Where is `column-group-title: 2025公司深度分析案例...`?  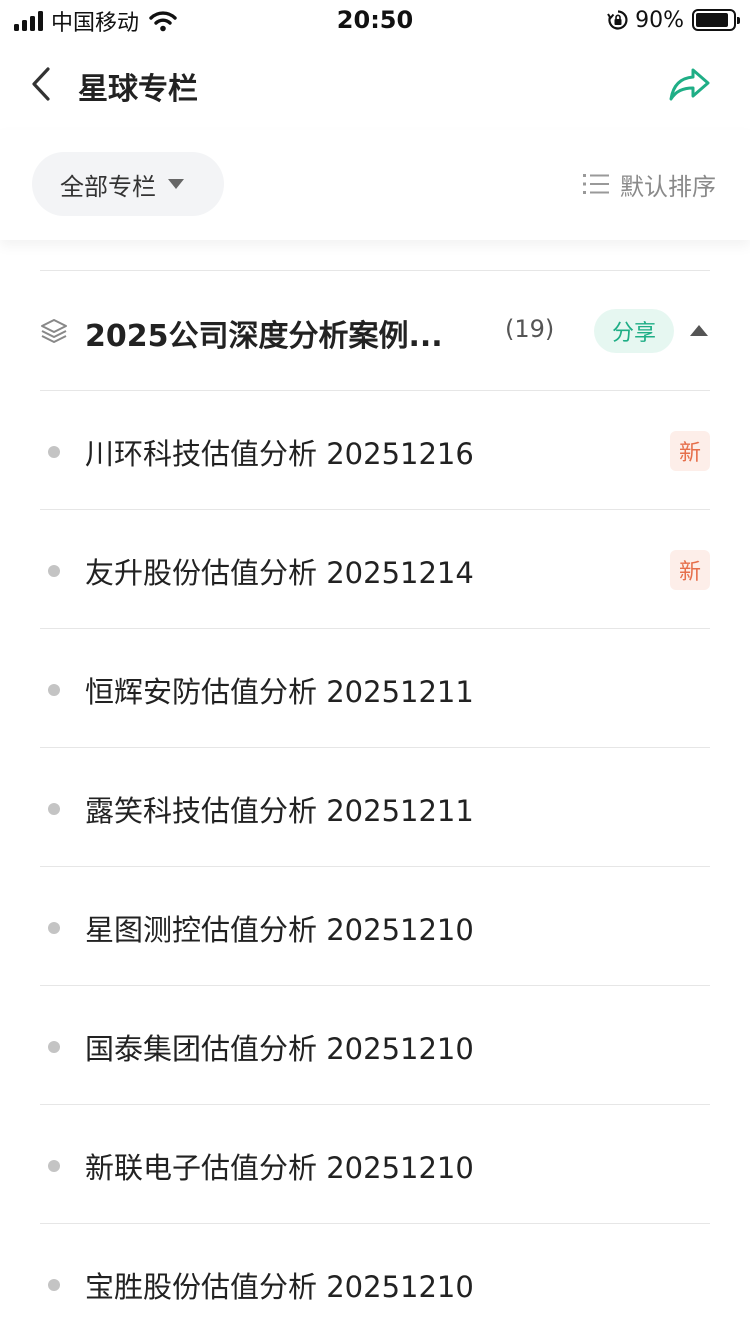
column-group-title: 2025公司深度分析案例... is located at coordinates (264, 336).